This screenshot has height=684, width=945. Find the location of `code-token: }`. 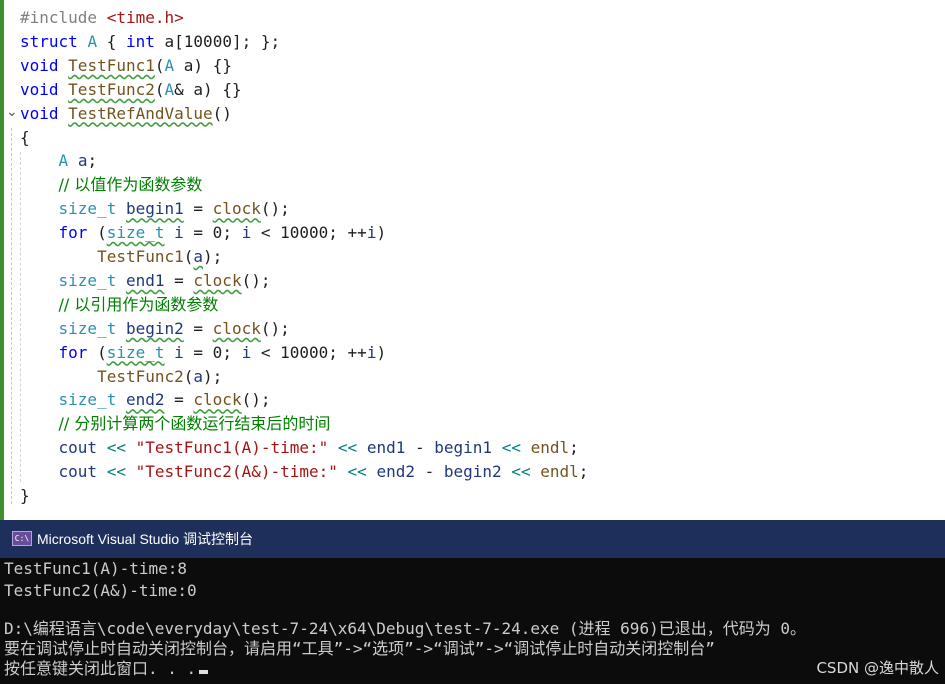

code-token: } is located at coordinates (25, 495).